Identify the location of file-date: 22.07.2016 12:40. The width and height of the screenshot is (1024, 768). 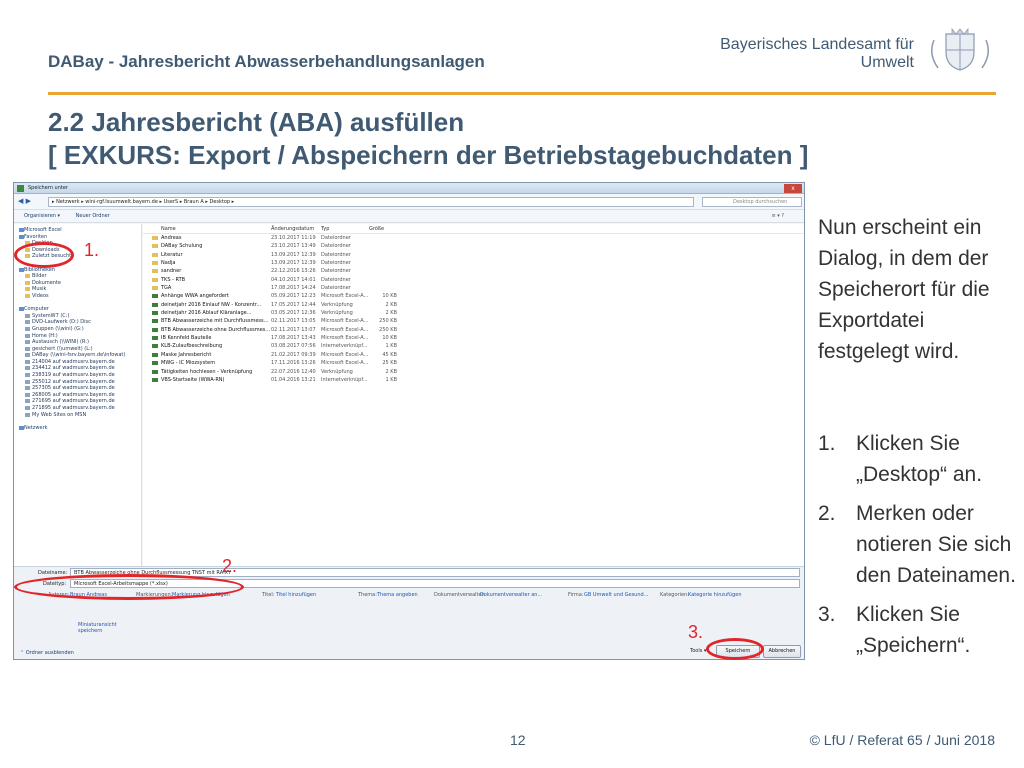
(293, 371).